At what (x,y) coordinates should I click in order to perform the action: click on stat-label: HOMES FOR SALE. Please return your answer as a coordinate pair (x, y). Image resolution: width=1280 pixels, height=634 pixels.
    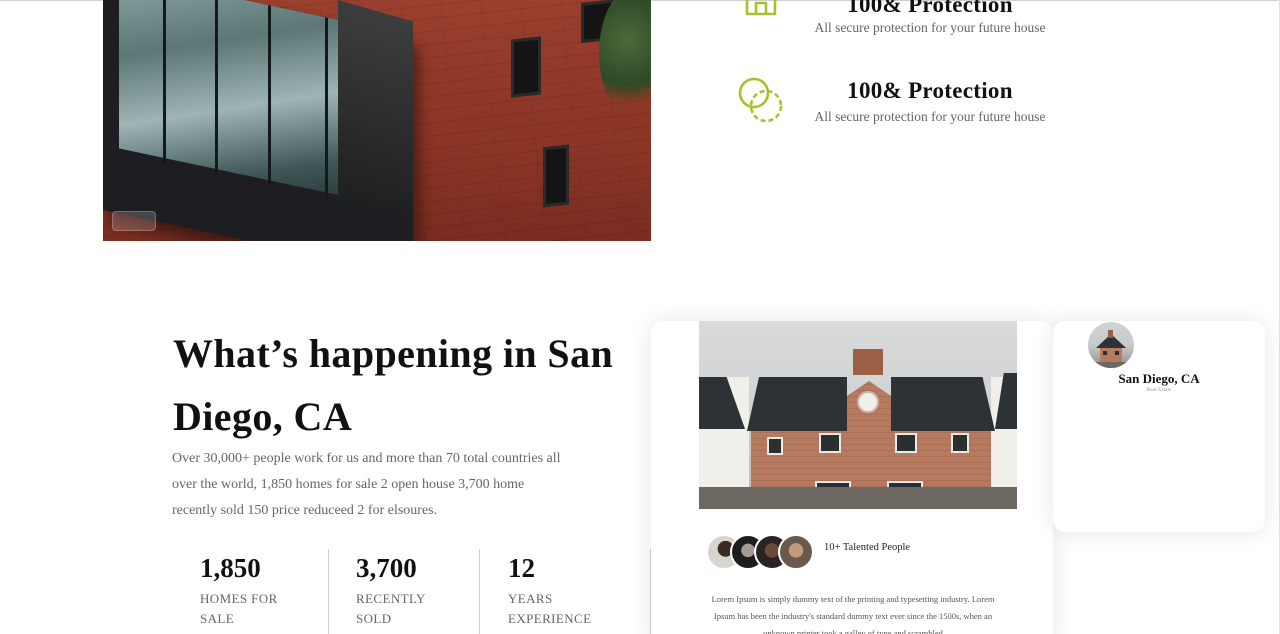
    Looking at the image, I should click on (239, 608).